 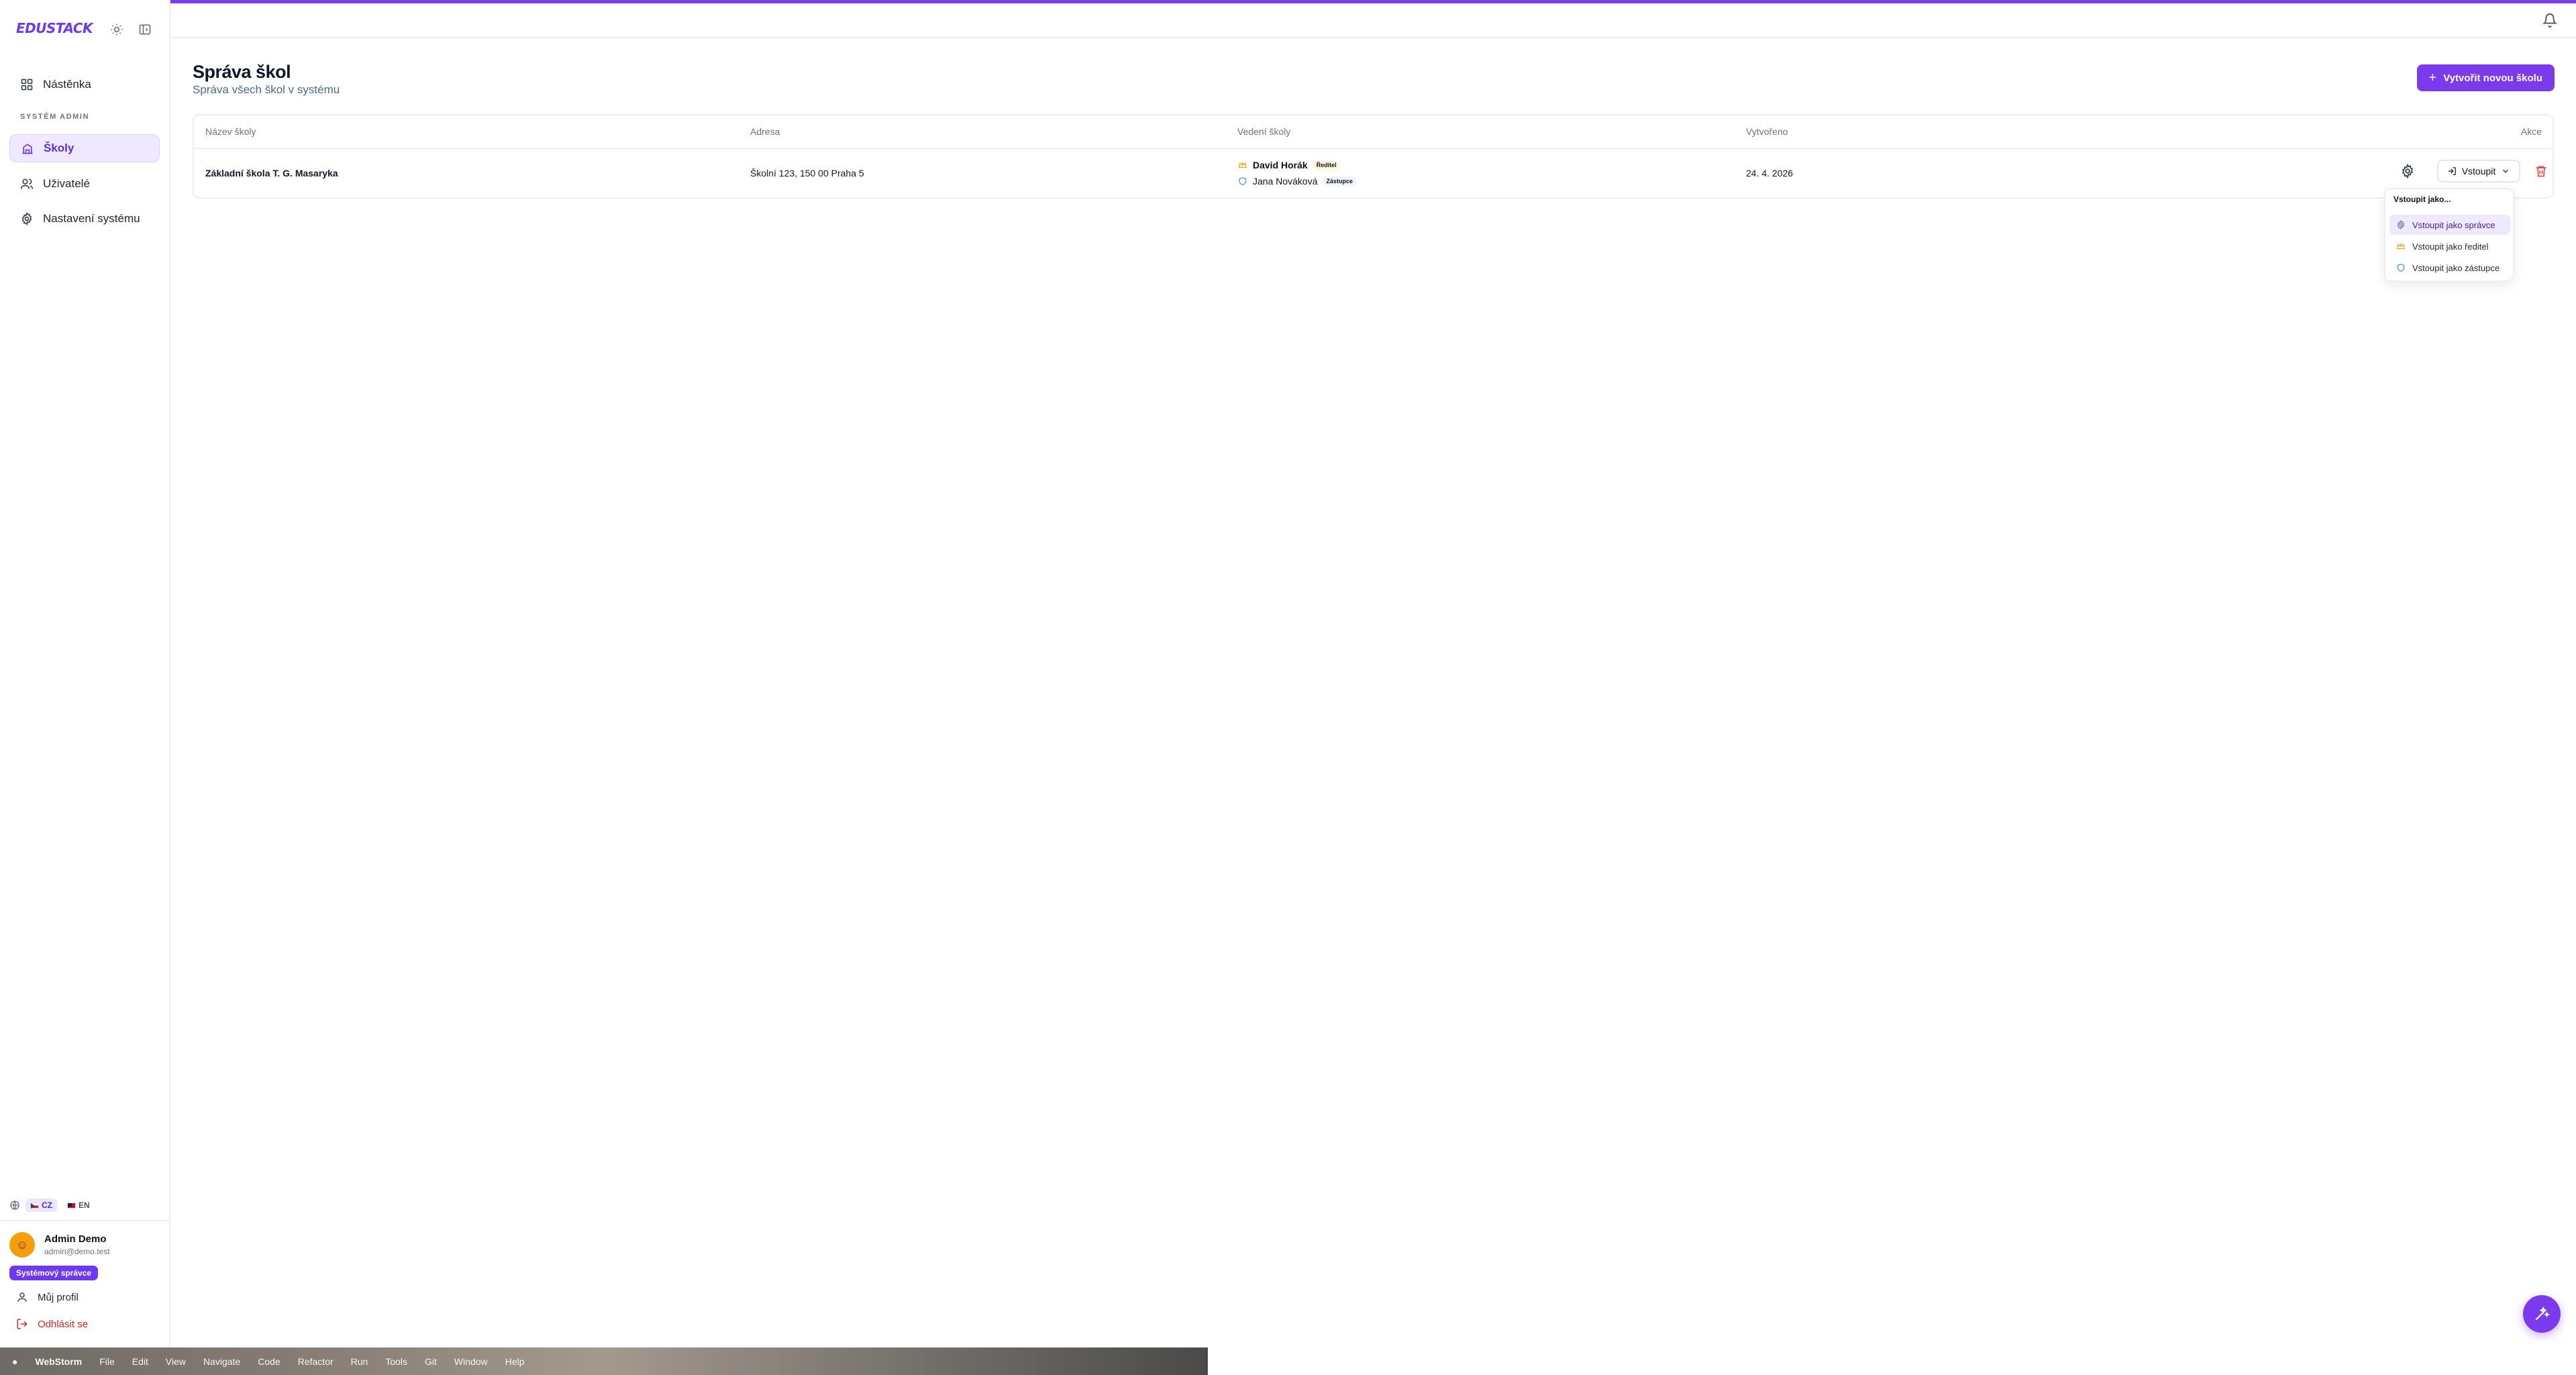 What do you see at coordinates (2549, 20) in the screenshot?
I see `bell-icon` at bounding box center [2549, 20].